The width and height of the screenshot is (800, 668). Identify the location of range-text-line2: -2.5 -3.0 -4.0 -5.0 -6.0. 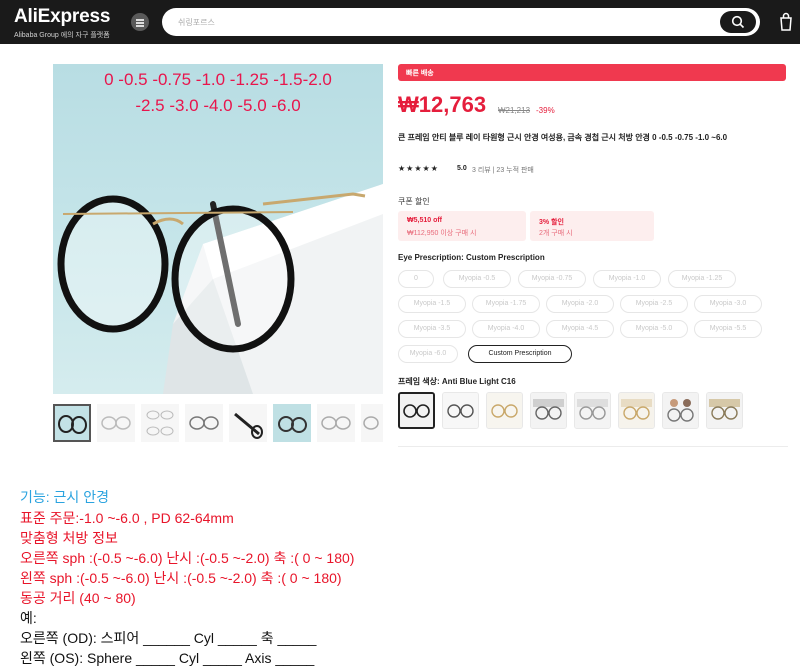
(218, 105).